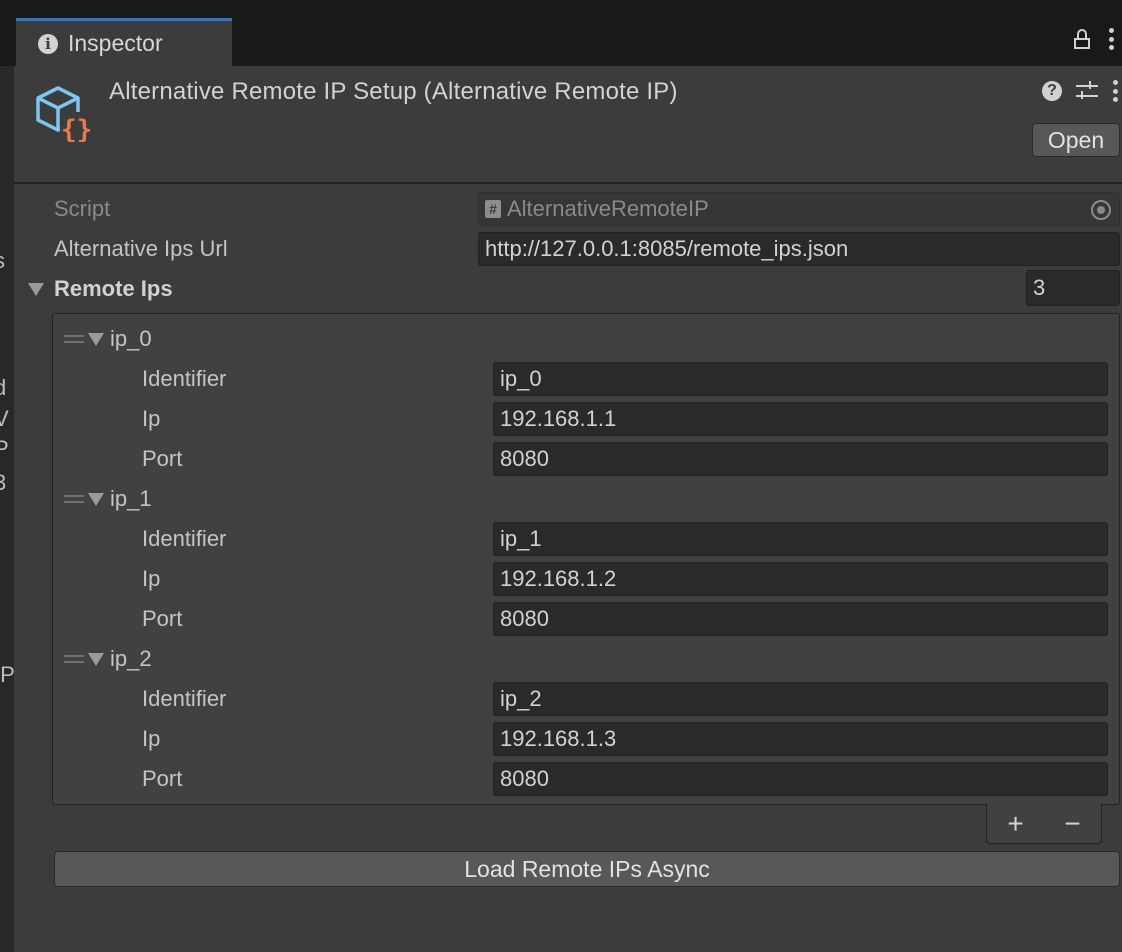 This screenshot has width=1122, height=952. What do you see at coordinates (2, 261) in the screenshot?
I see `strip-fragment: s` at bounding box center [2, 261].